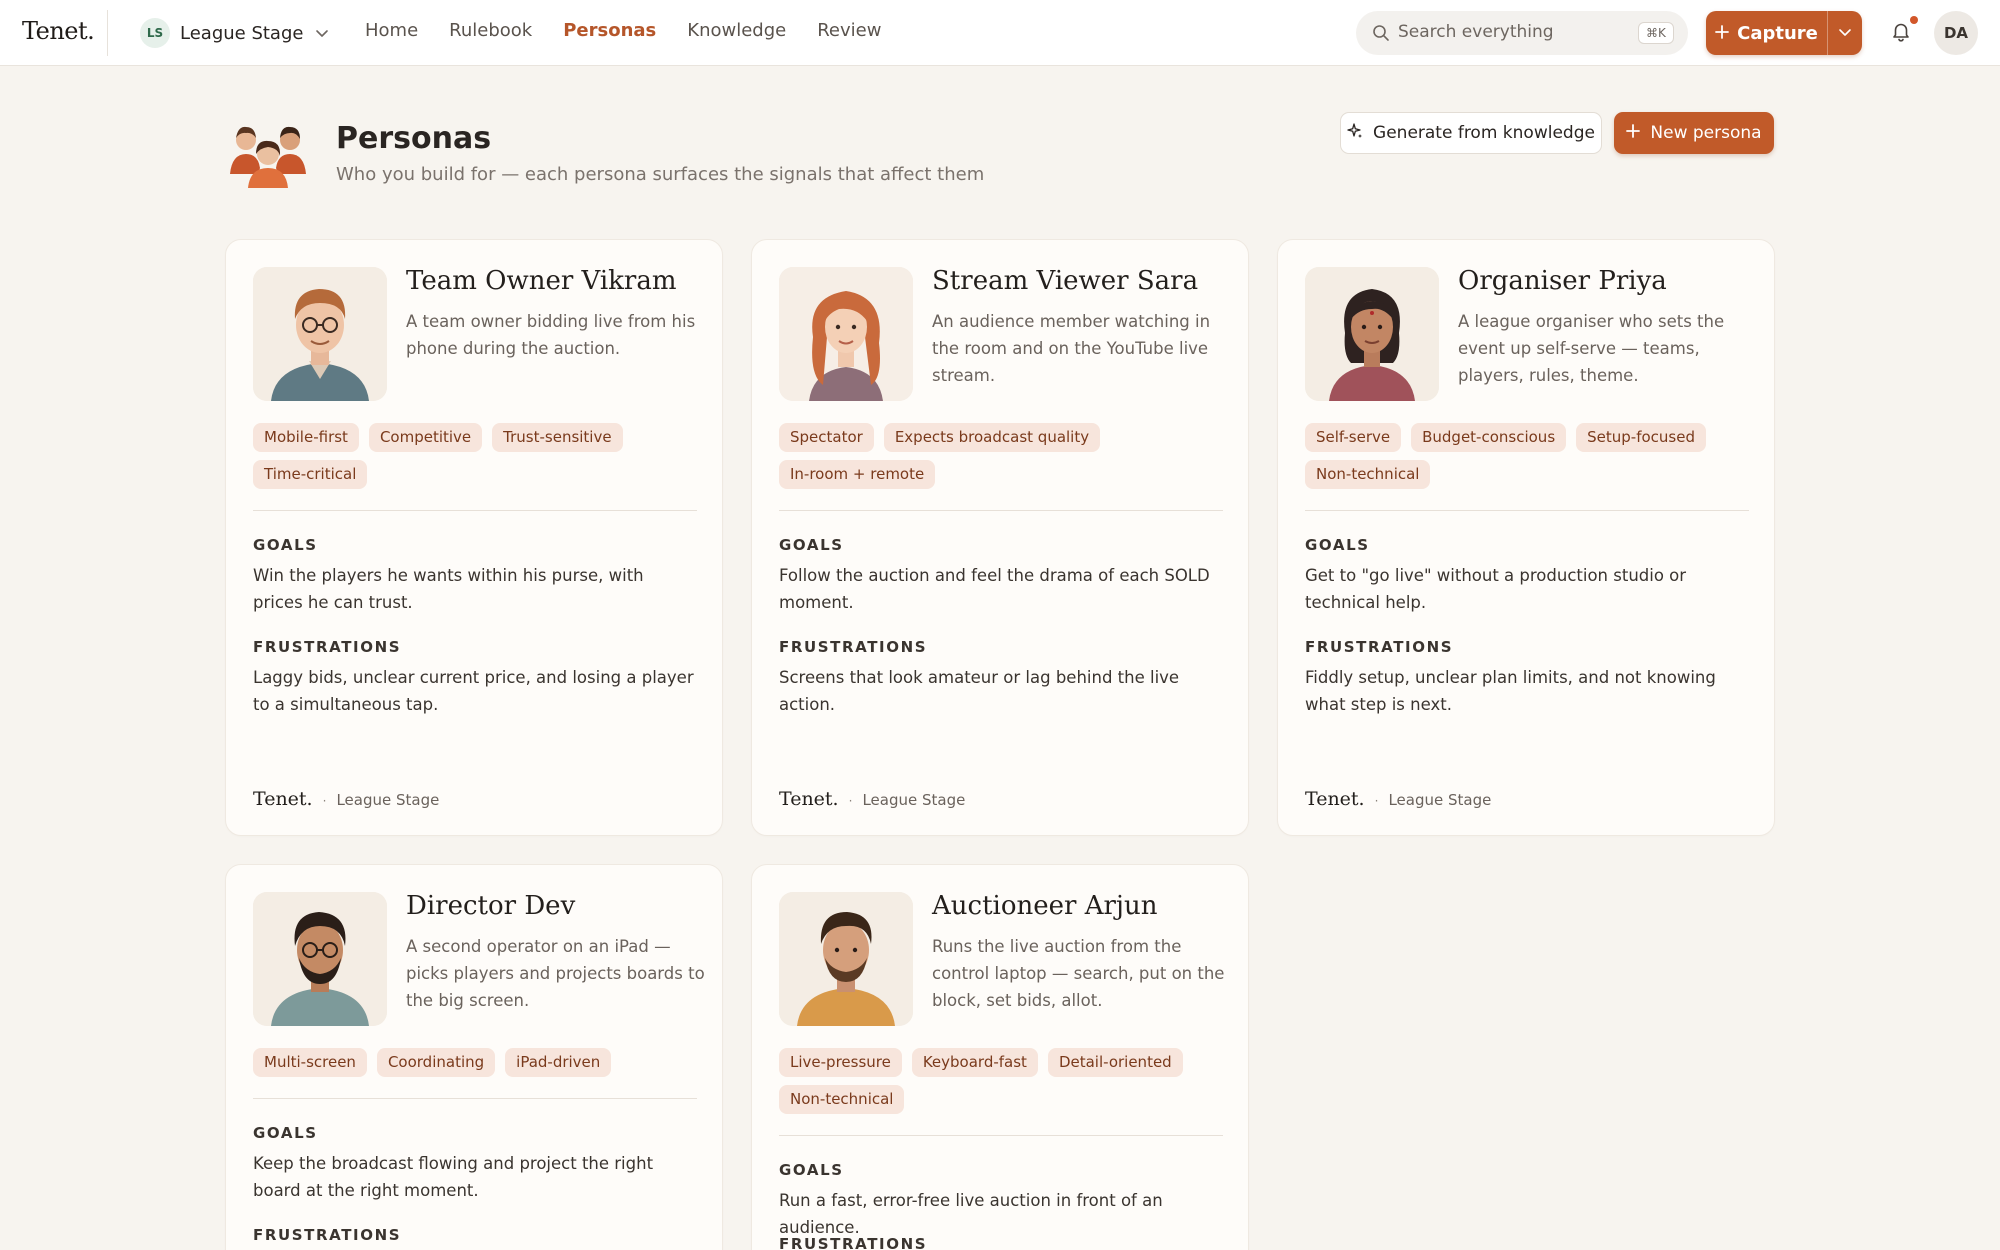  I want to click on persona-tag: Mobile-first, so click(306, 437).